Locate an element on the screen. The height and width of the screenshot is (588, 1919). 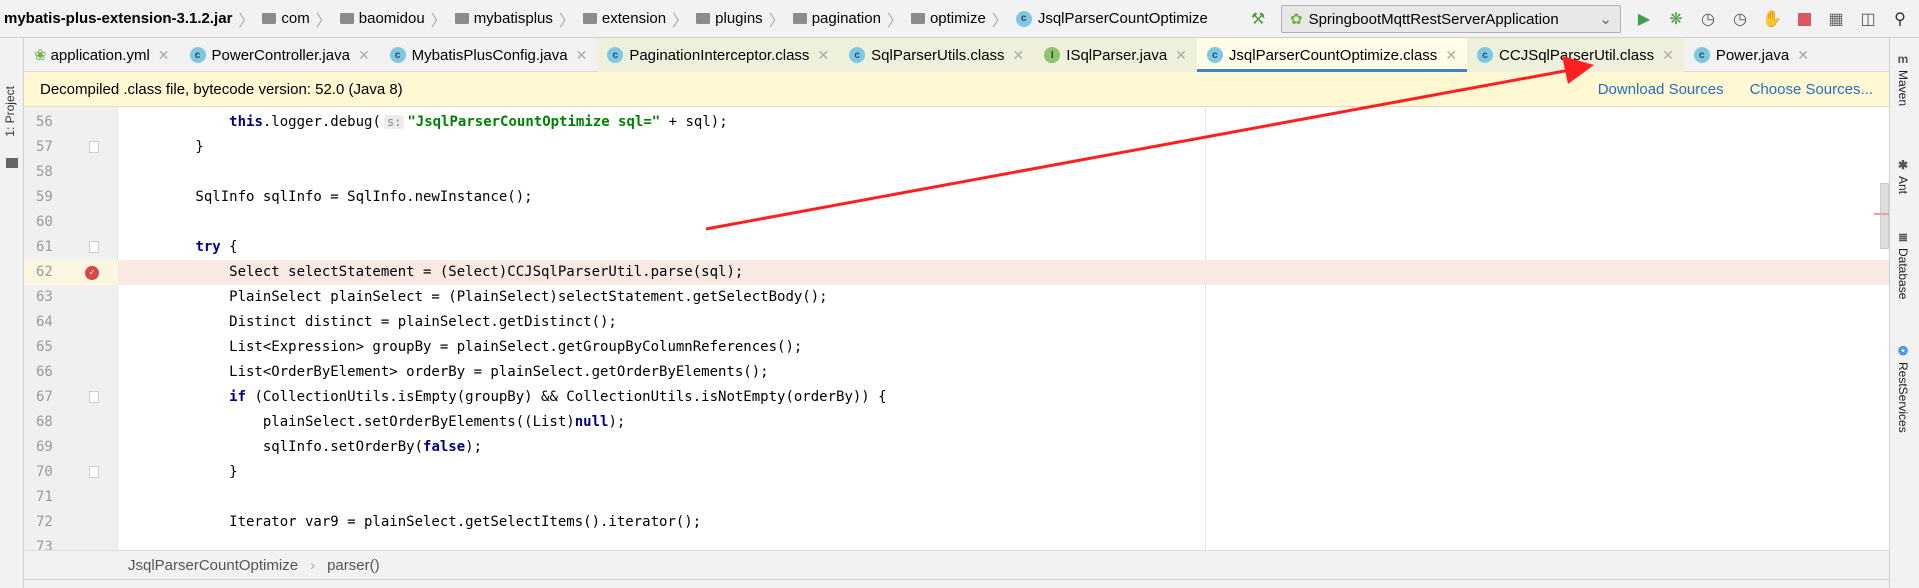
code-text: try { is located at coordinates (182, 247).